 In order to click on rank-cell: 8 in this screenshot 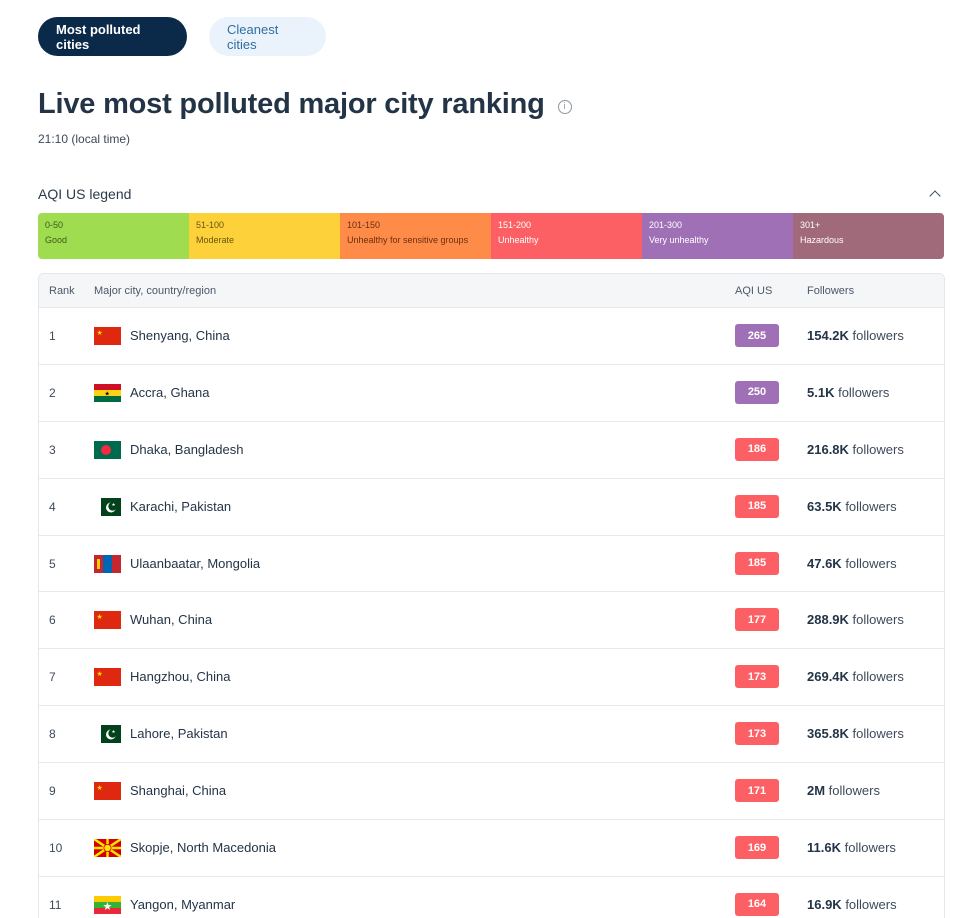, I will do `click(52, 734)`.